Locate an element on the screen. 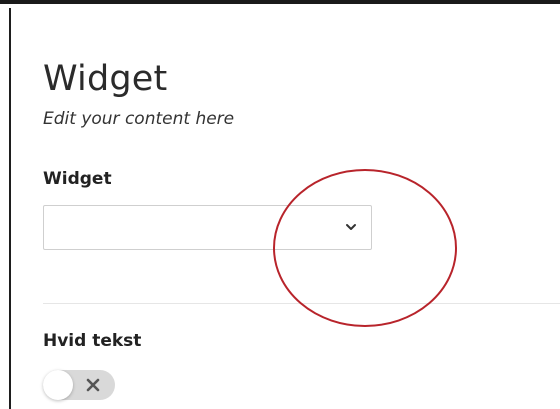  white-text-label: Hvid tekst is located at coordinates (92, 341).